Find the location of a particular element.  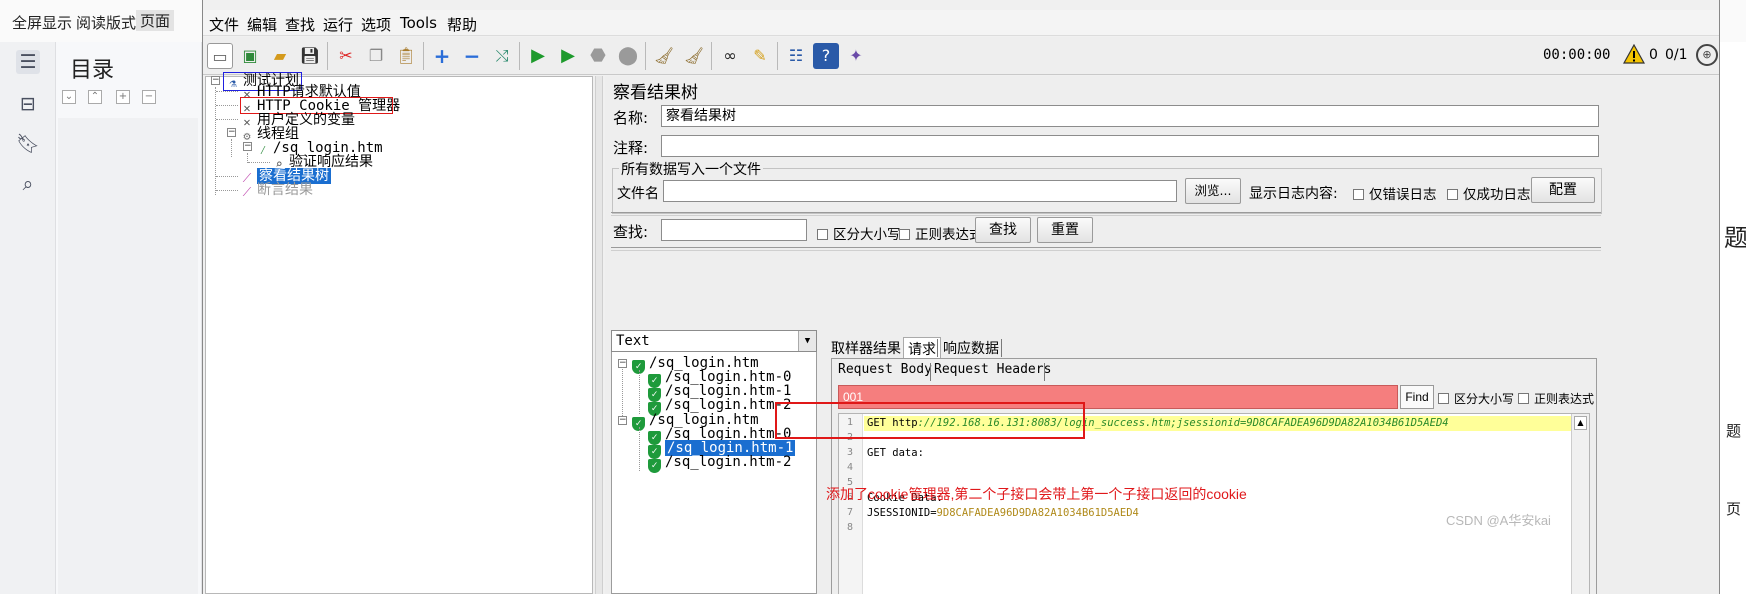

find-case-sensitive-checkbox: 区分大小写 is located at coordinates (1476, 398).